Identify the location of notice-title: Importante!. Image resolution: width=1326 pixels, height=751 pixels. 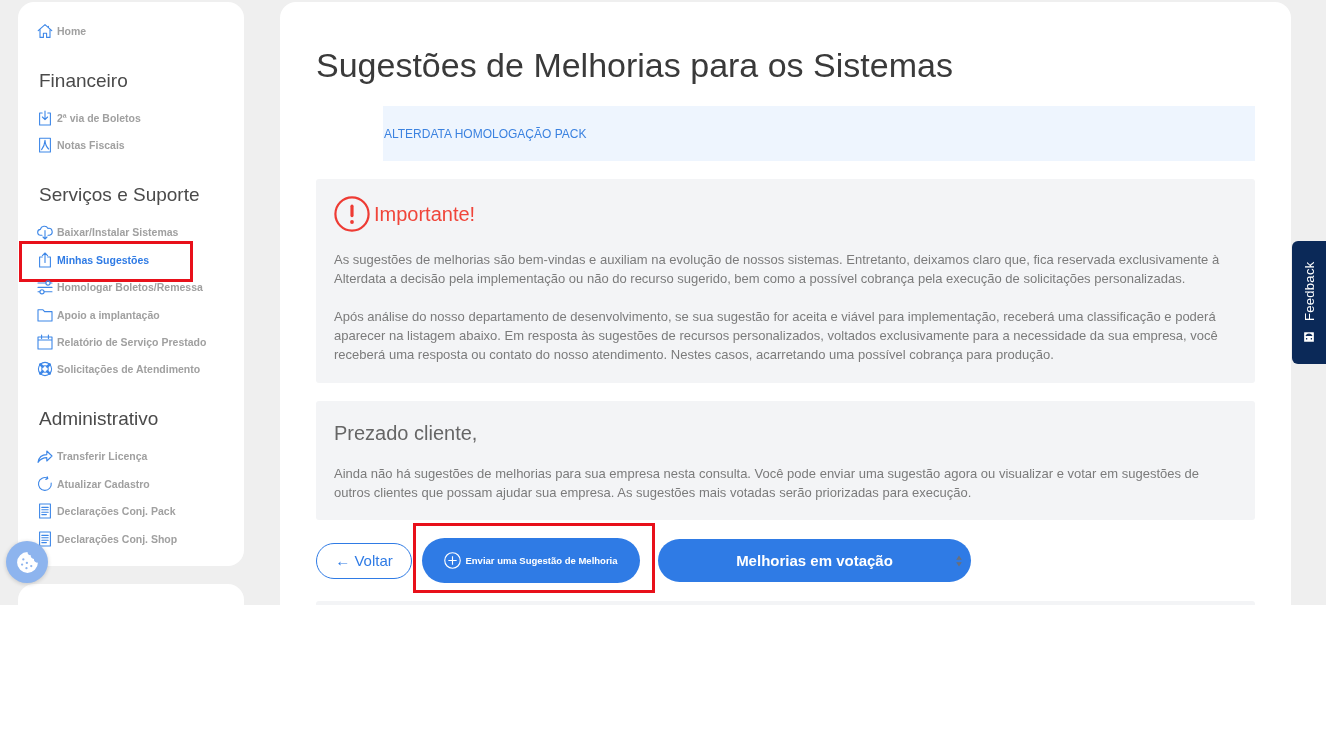
(425, 214).